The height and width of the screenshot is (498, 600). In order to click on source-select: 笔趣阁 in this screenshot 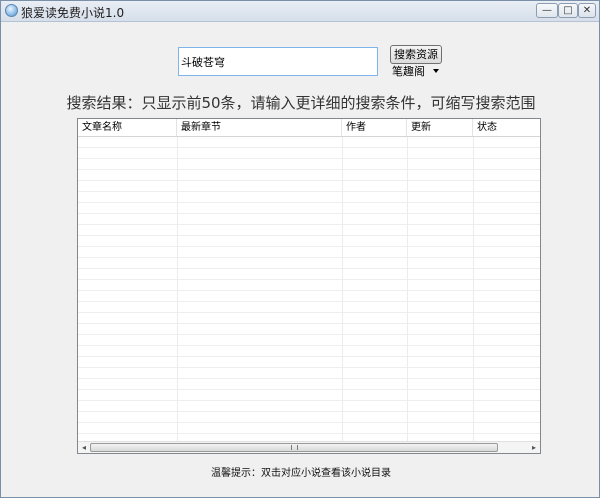, I will do `click(417, 72)`.